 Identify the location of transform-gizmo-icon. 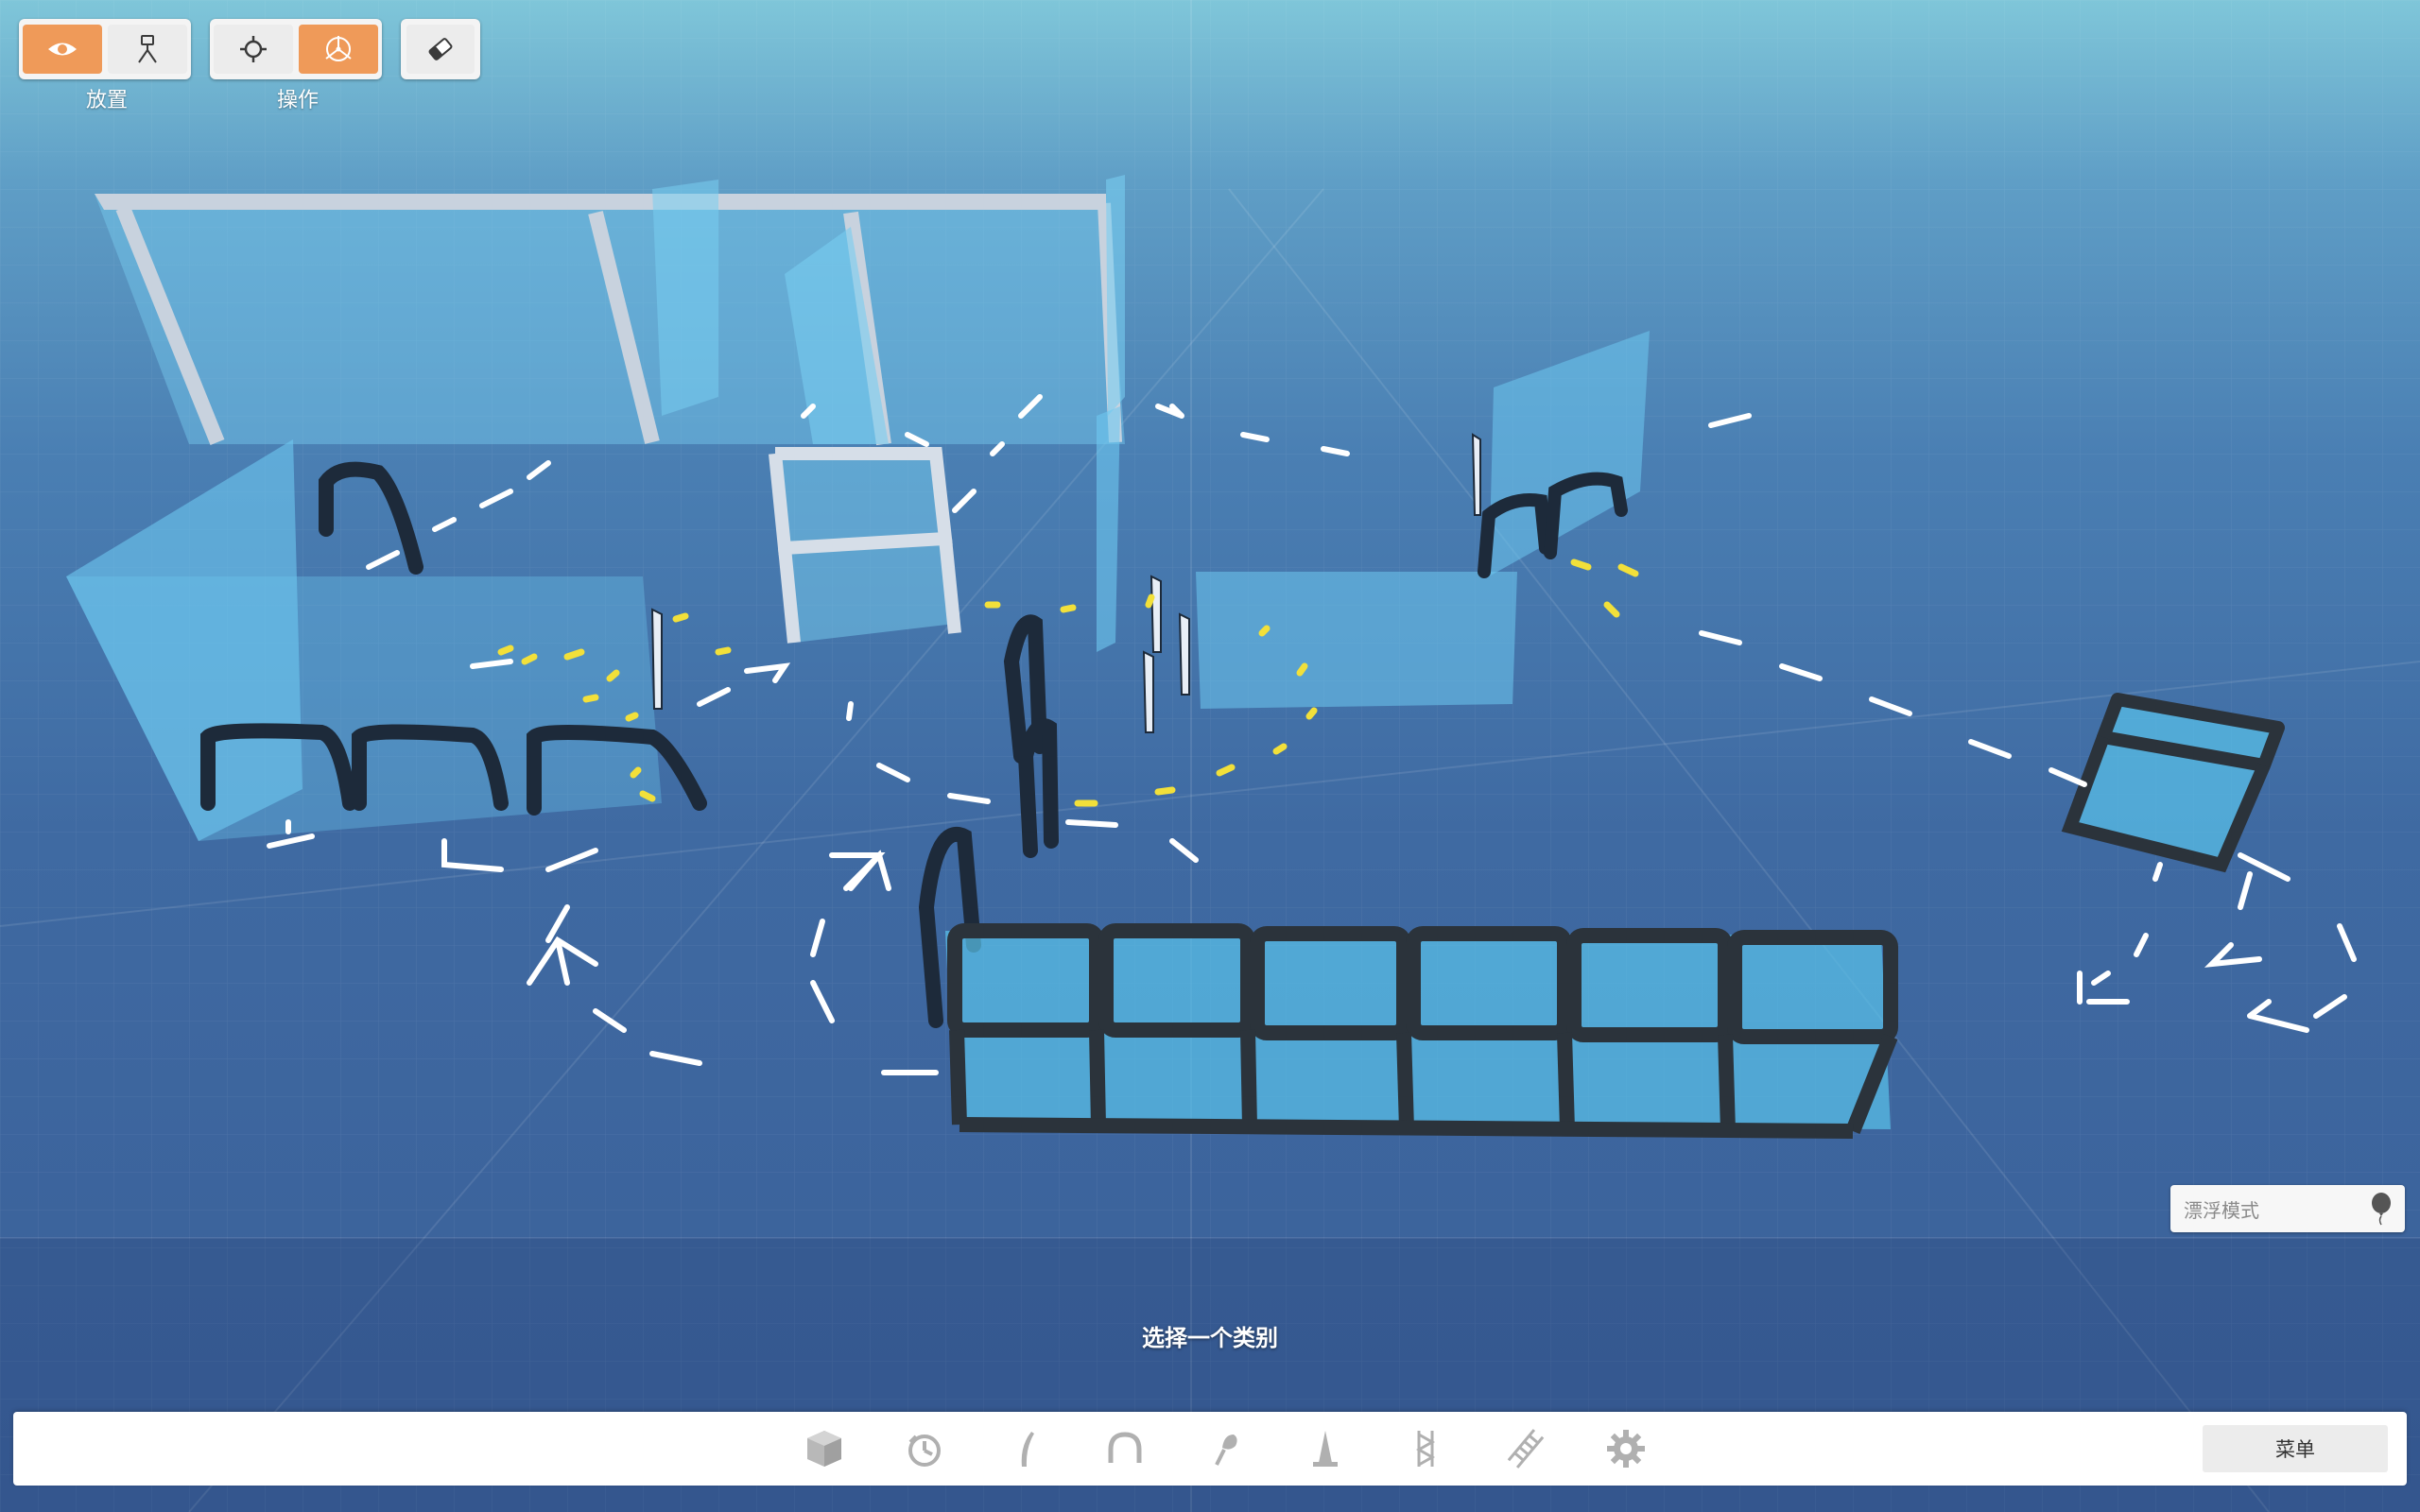
(338, 48).